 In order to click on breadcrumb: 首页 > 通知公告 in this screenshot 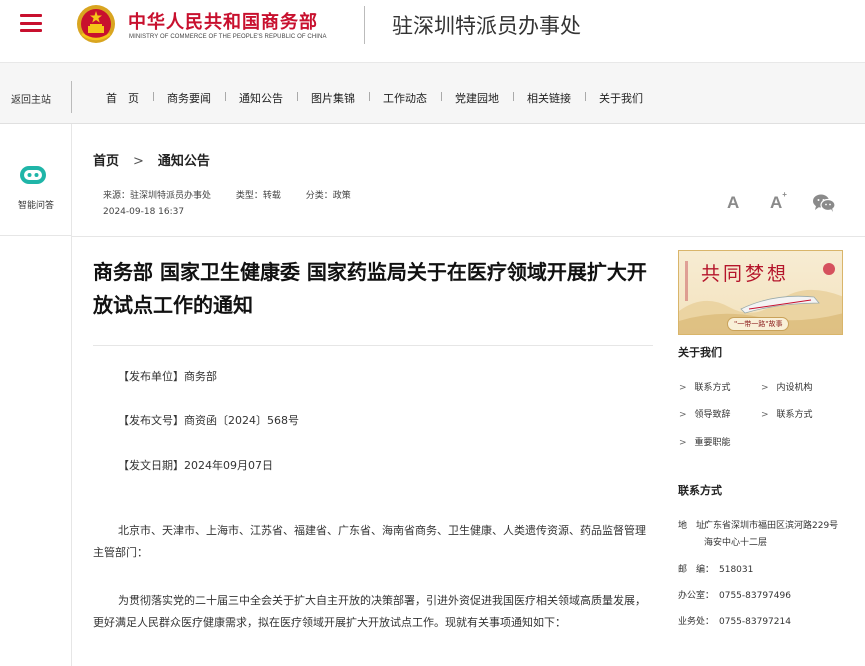, I will do `click(151, 159)`.